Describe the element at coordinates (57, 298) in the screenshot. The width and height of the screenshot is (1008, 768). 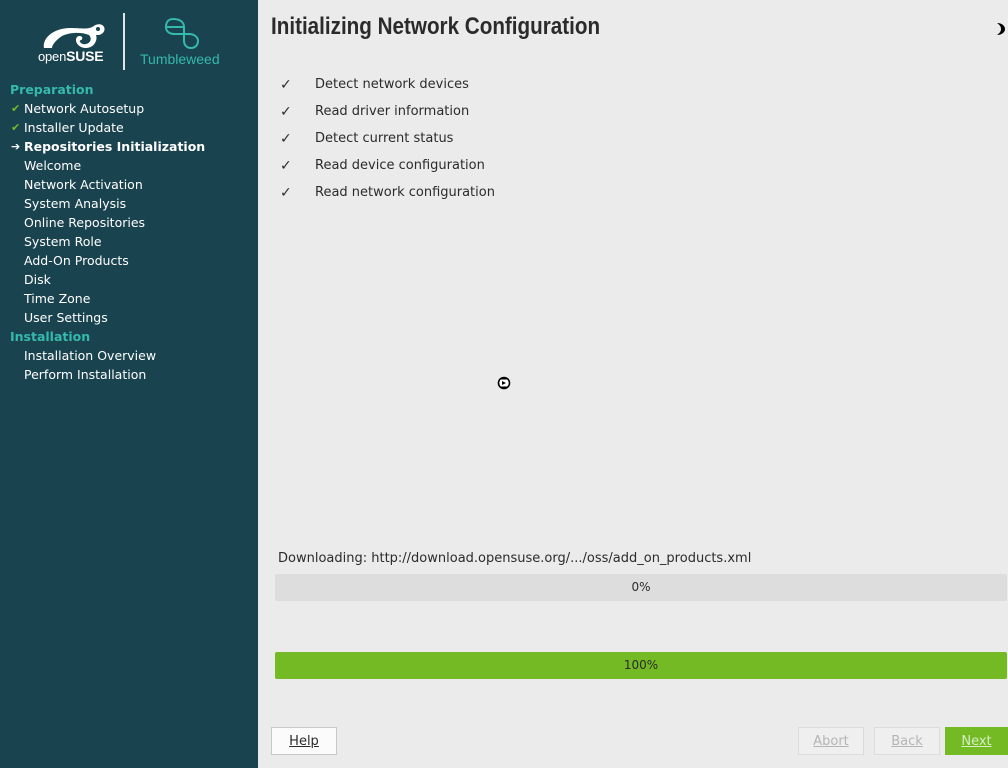
I see `step-label: Time Zone` at that location.